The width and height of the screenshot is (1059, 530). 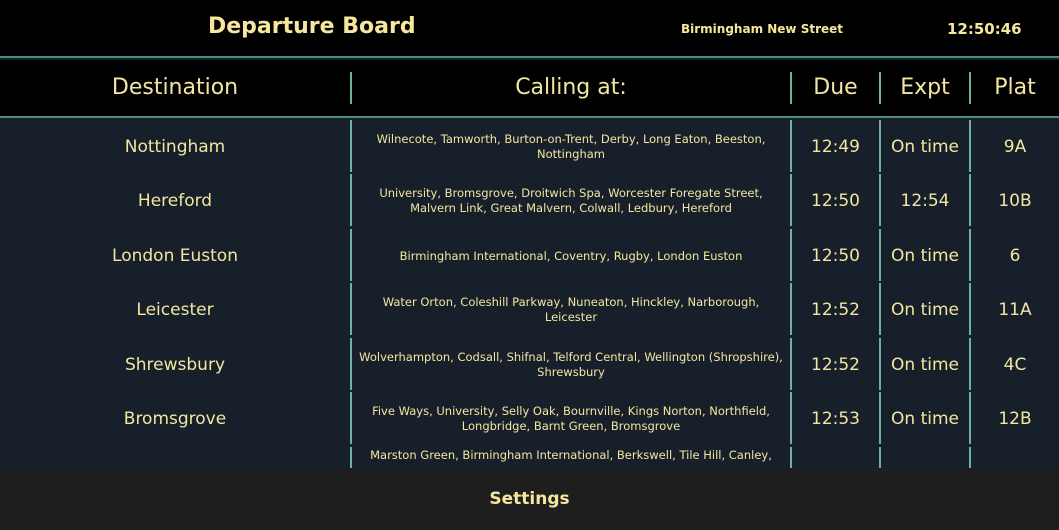 I want to click on destination-cell: Shrewsbury, so click(x=175, y=365).